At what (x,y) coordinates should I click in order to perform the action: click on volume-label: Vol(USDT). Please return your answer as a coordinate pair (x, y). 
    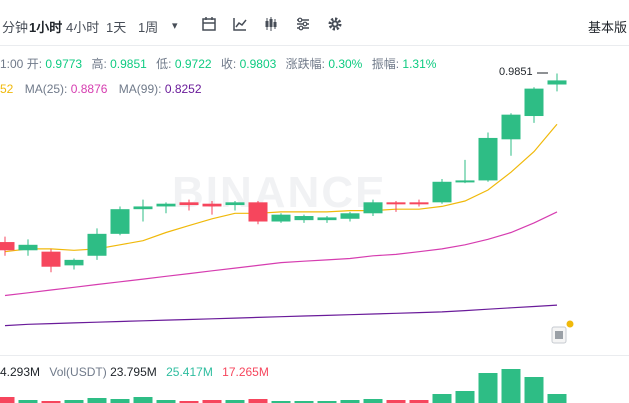
    Looking at the image, I should click on (78, 372).